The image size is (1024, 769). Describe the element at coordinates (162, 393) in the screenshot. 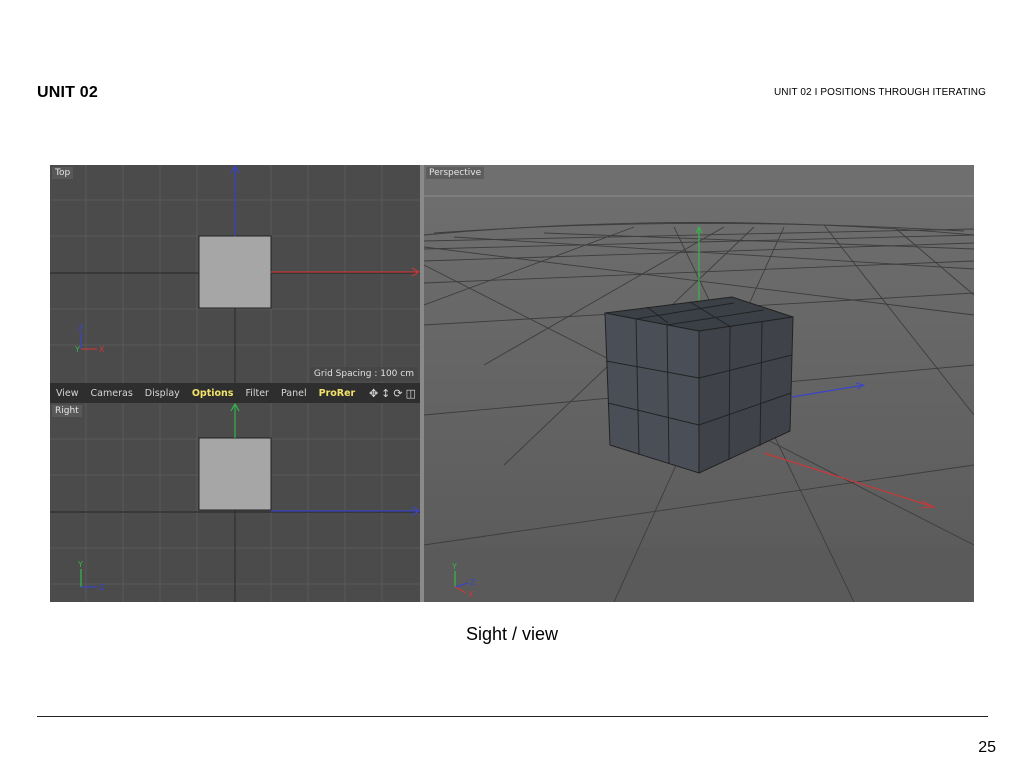

I see `menu-display: Display` at that location.